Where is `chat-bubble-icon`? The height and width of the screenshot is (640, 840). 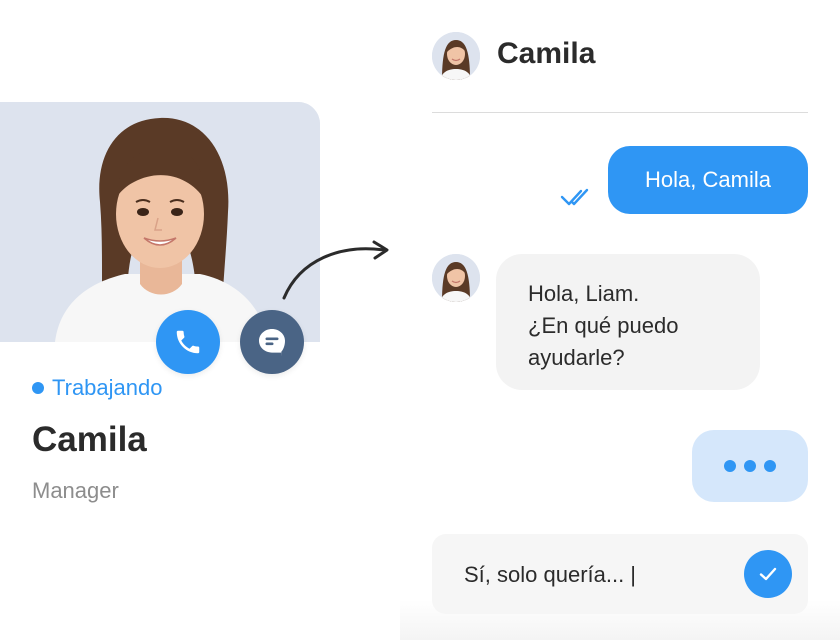
chat-bubble-icon is located at coordinates (272, 343).